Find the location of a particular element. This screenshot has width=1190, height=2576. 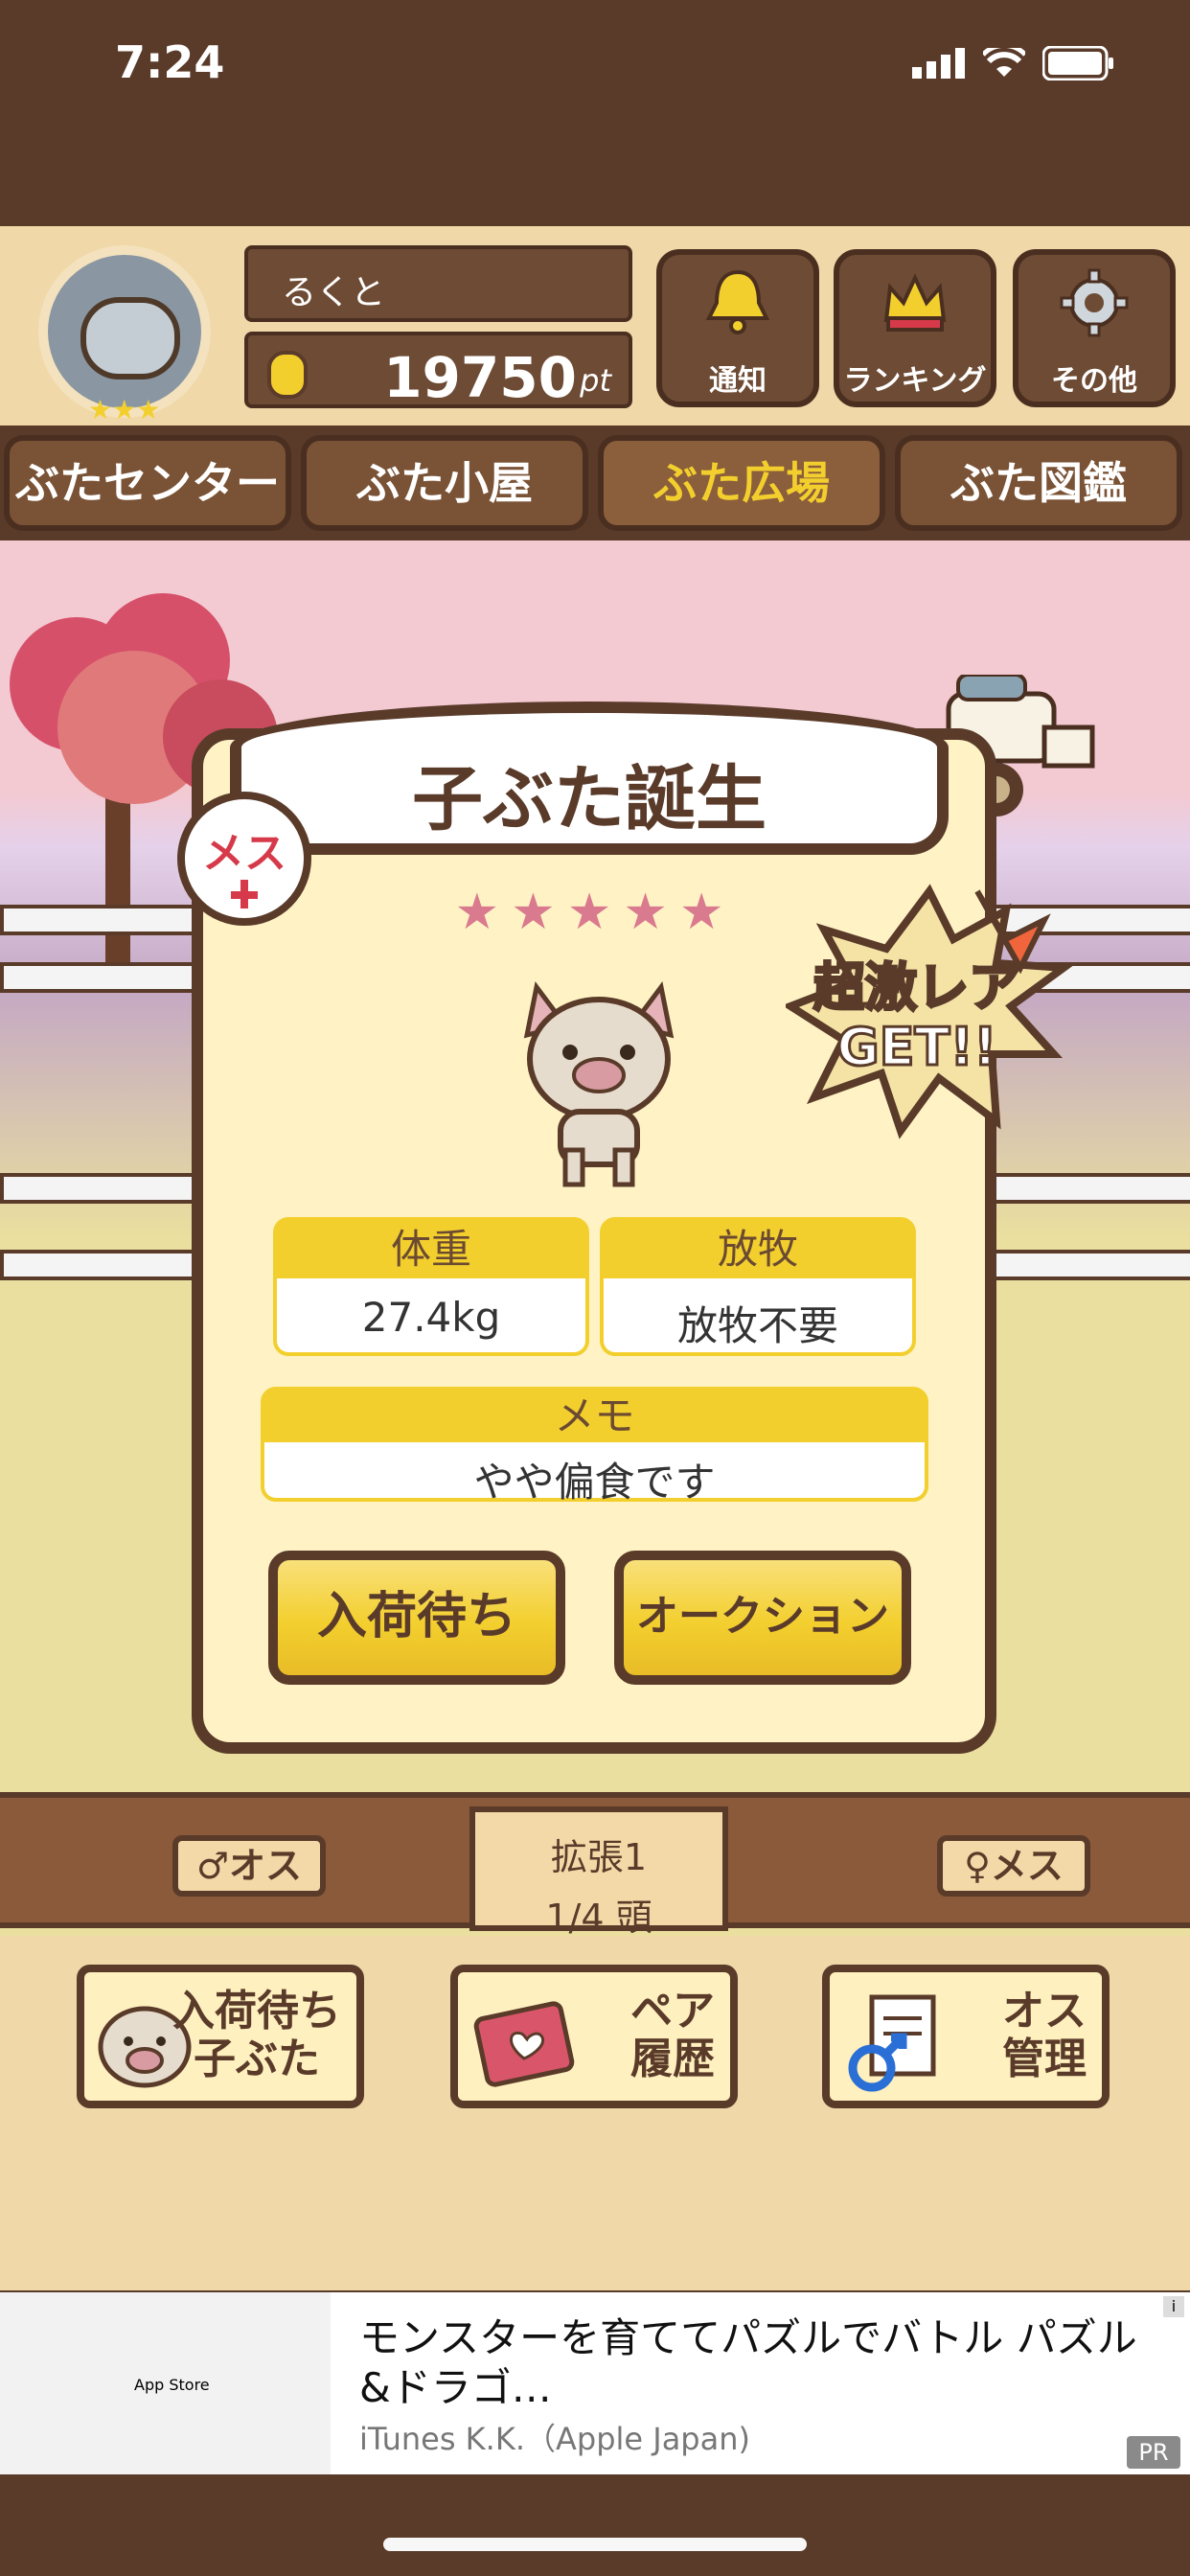

coin-icon is located at coordinates (287, 375).